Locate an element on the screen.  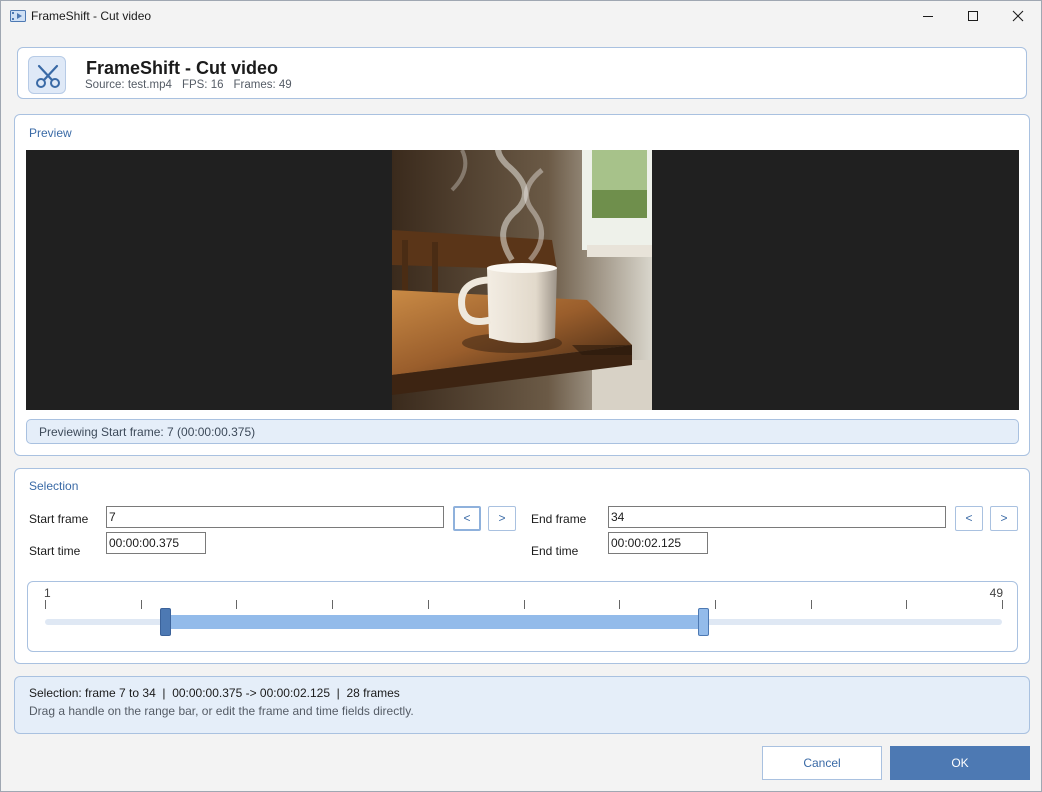
range-start-handle is located at coordinates (165, 622).